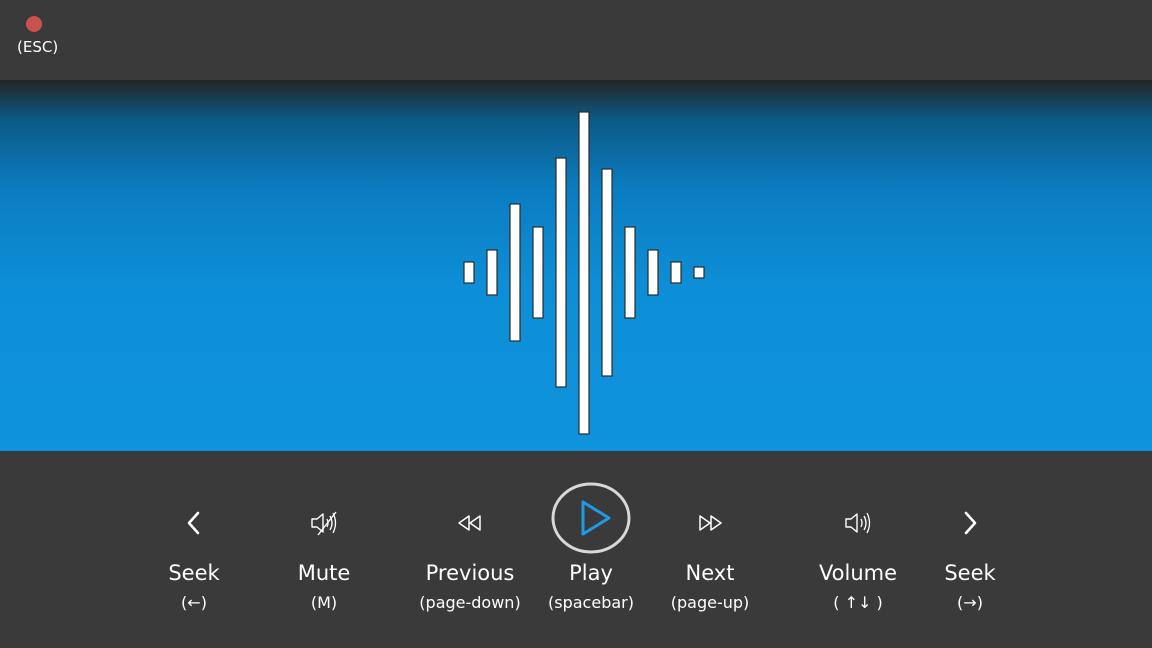 The height and width of the screenshot is (648, 1152). Describe the element at coordinates (470, 523) in the screenshot. I see `rewind-icon` at that location.